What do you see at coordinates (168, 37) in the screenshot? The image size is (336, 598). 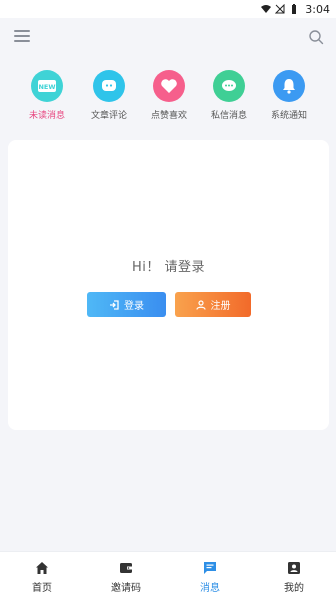 I see `app-bar` at bounding box center [168, 37].